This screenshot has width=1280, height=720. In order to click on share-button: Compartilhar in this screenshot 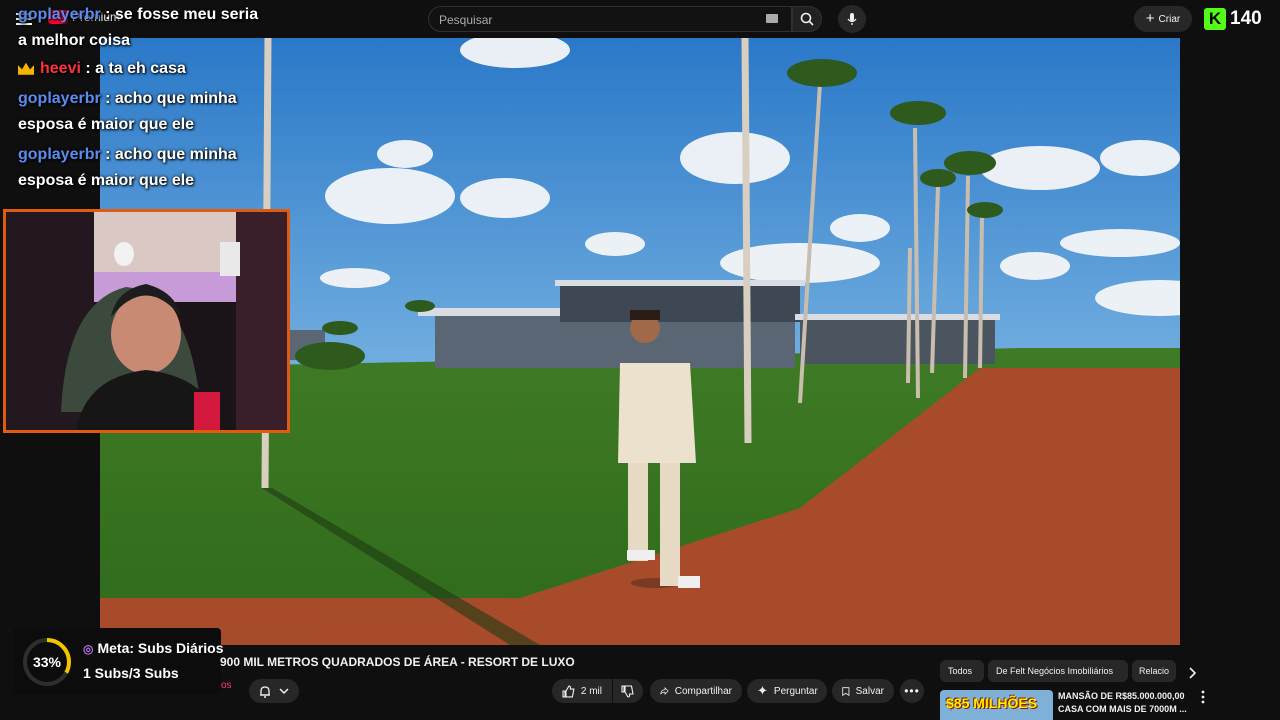, I will do `click(696, 691)`.